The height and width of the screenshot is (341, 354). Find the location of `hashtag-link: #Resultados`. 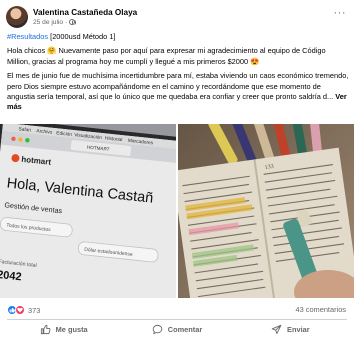

hashtag-link: #Resultados is located at coordinates (27, 36).